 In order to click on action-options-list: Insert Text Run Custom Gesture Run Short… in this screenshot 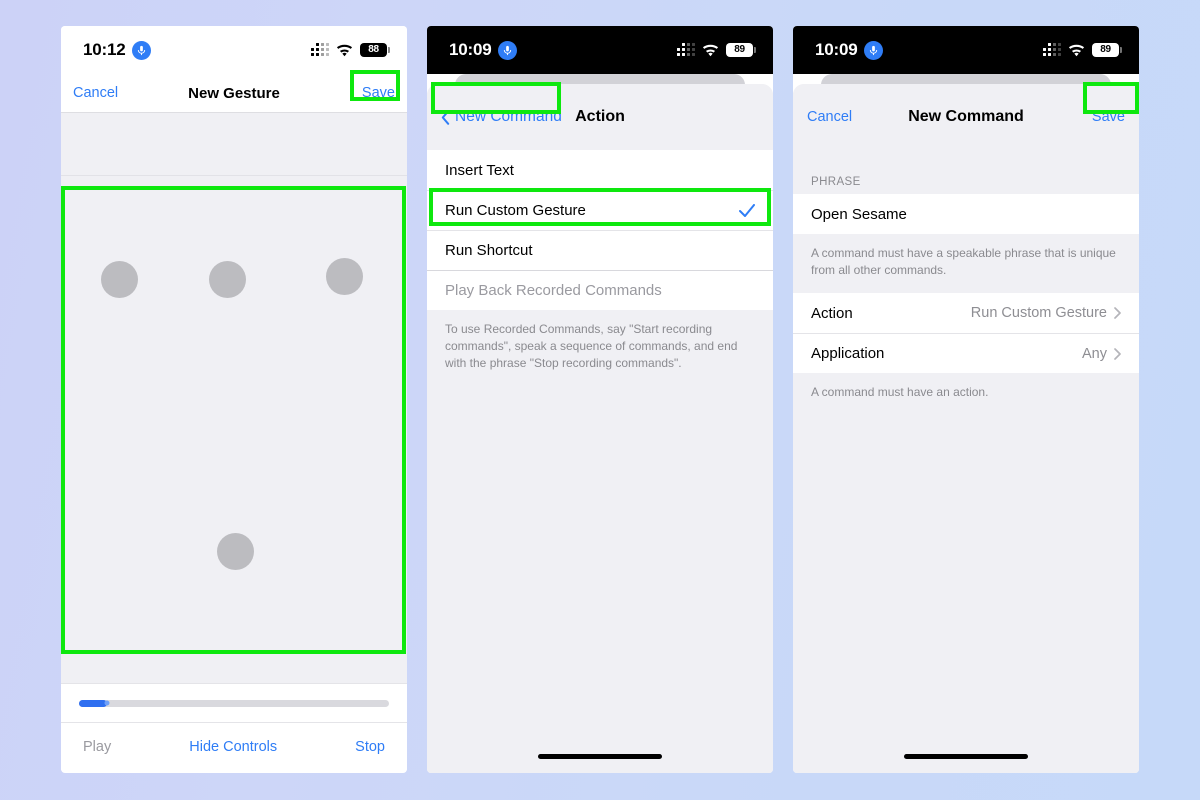, I will do `click(600, 230)`.